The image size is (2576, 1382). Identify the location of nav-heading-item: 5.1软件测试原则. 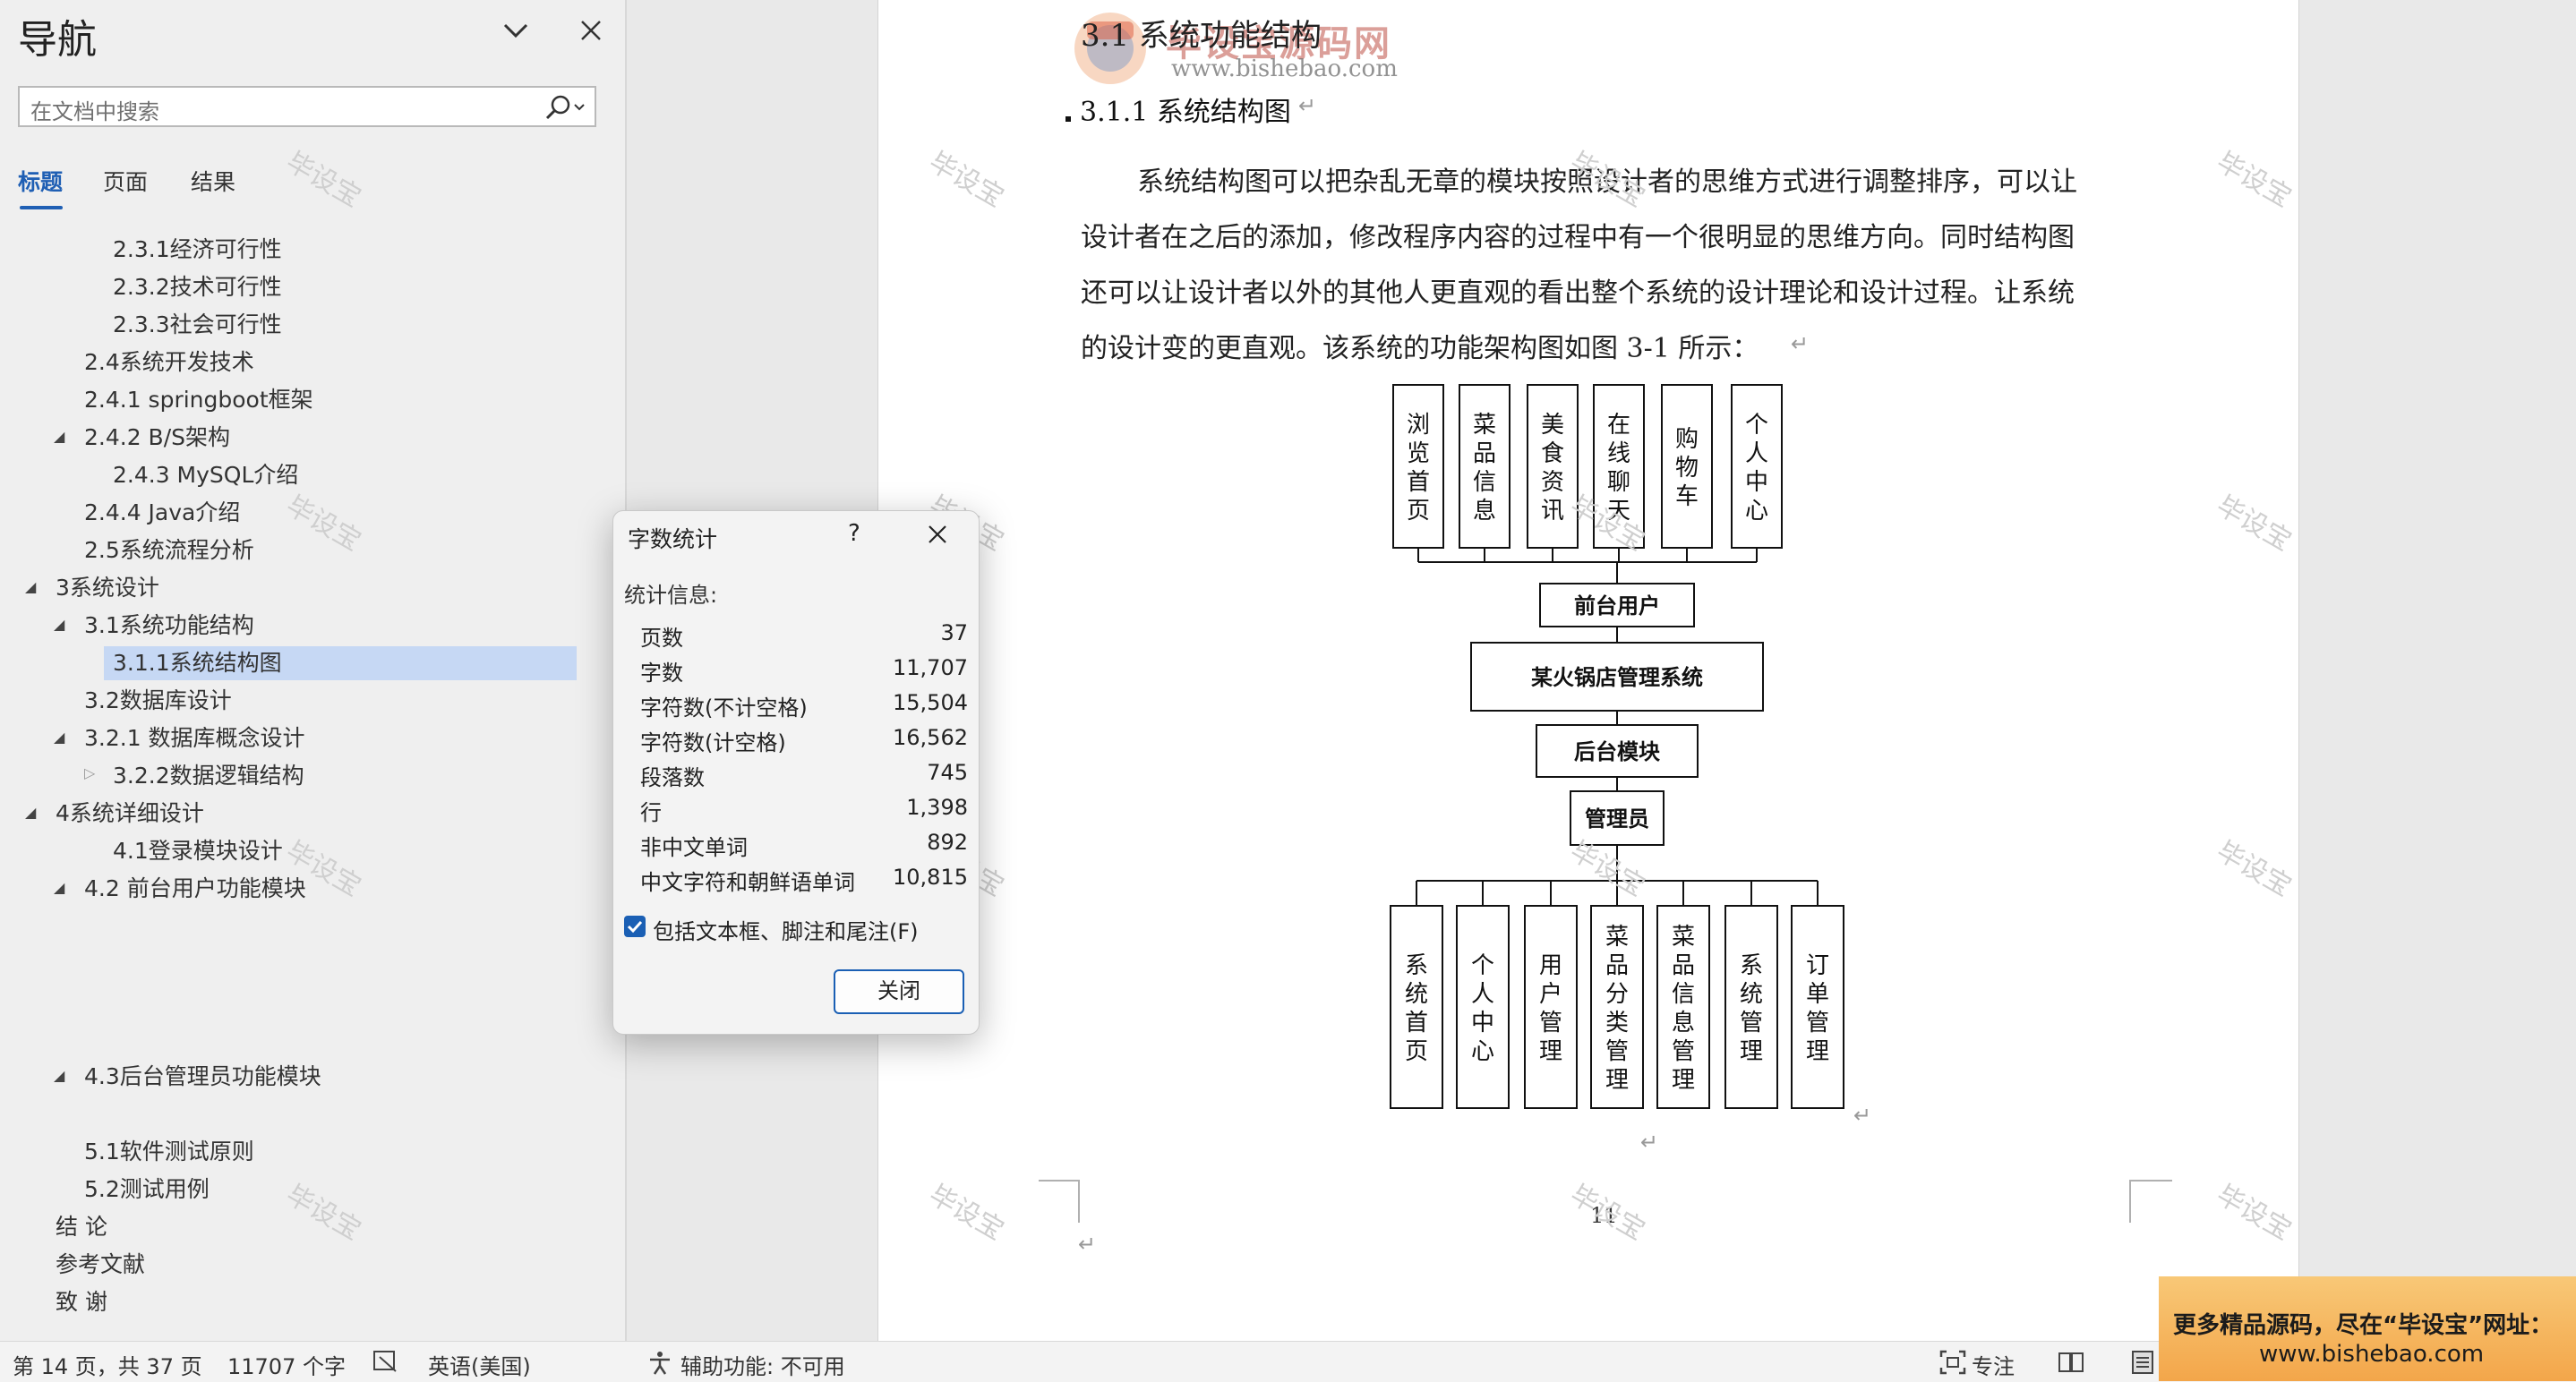
(169, 1152).